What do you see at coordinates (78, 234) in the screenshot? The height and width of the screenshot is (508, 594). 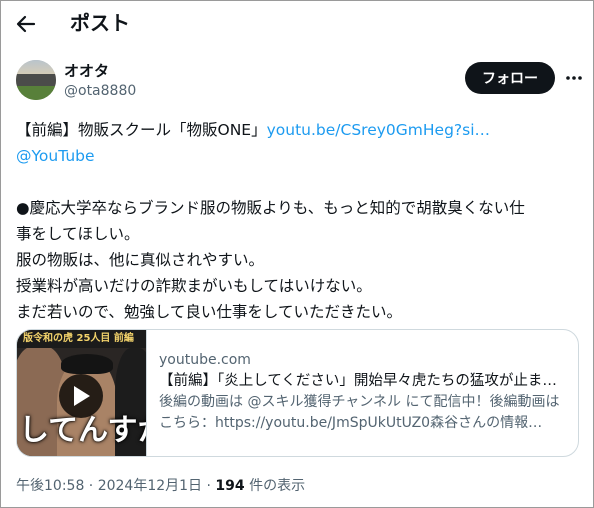 I see `tweet-line-4: 事をしてほしい。` at bounding box center [78, 234].